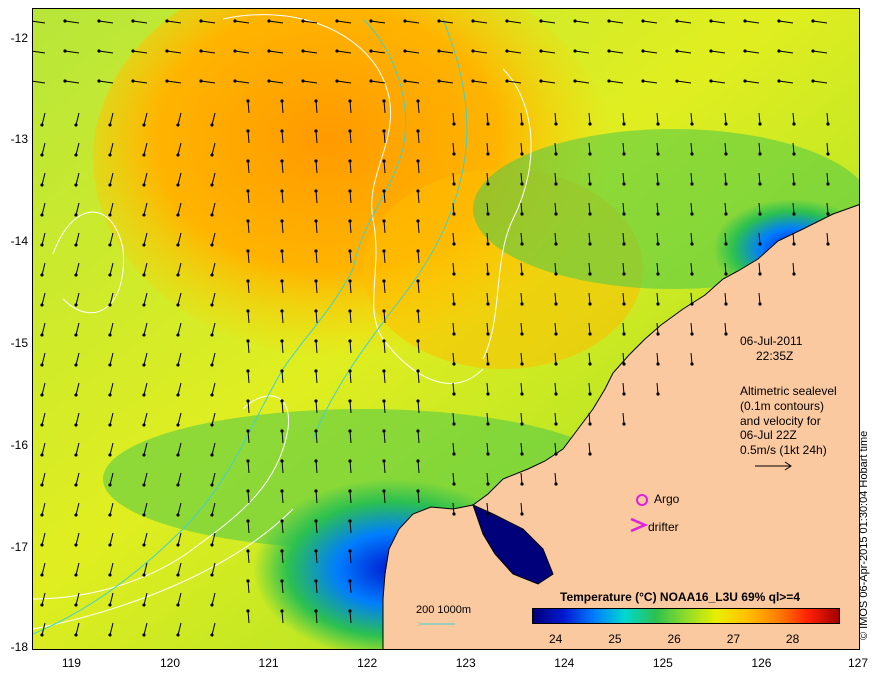 The image size is (880, 680). I want to click on y-tick-label: -18, so click(19, 647).